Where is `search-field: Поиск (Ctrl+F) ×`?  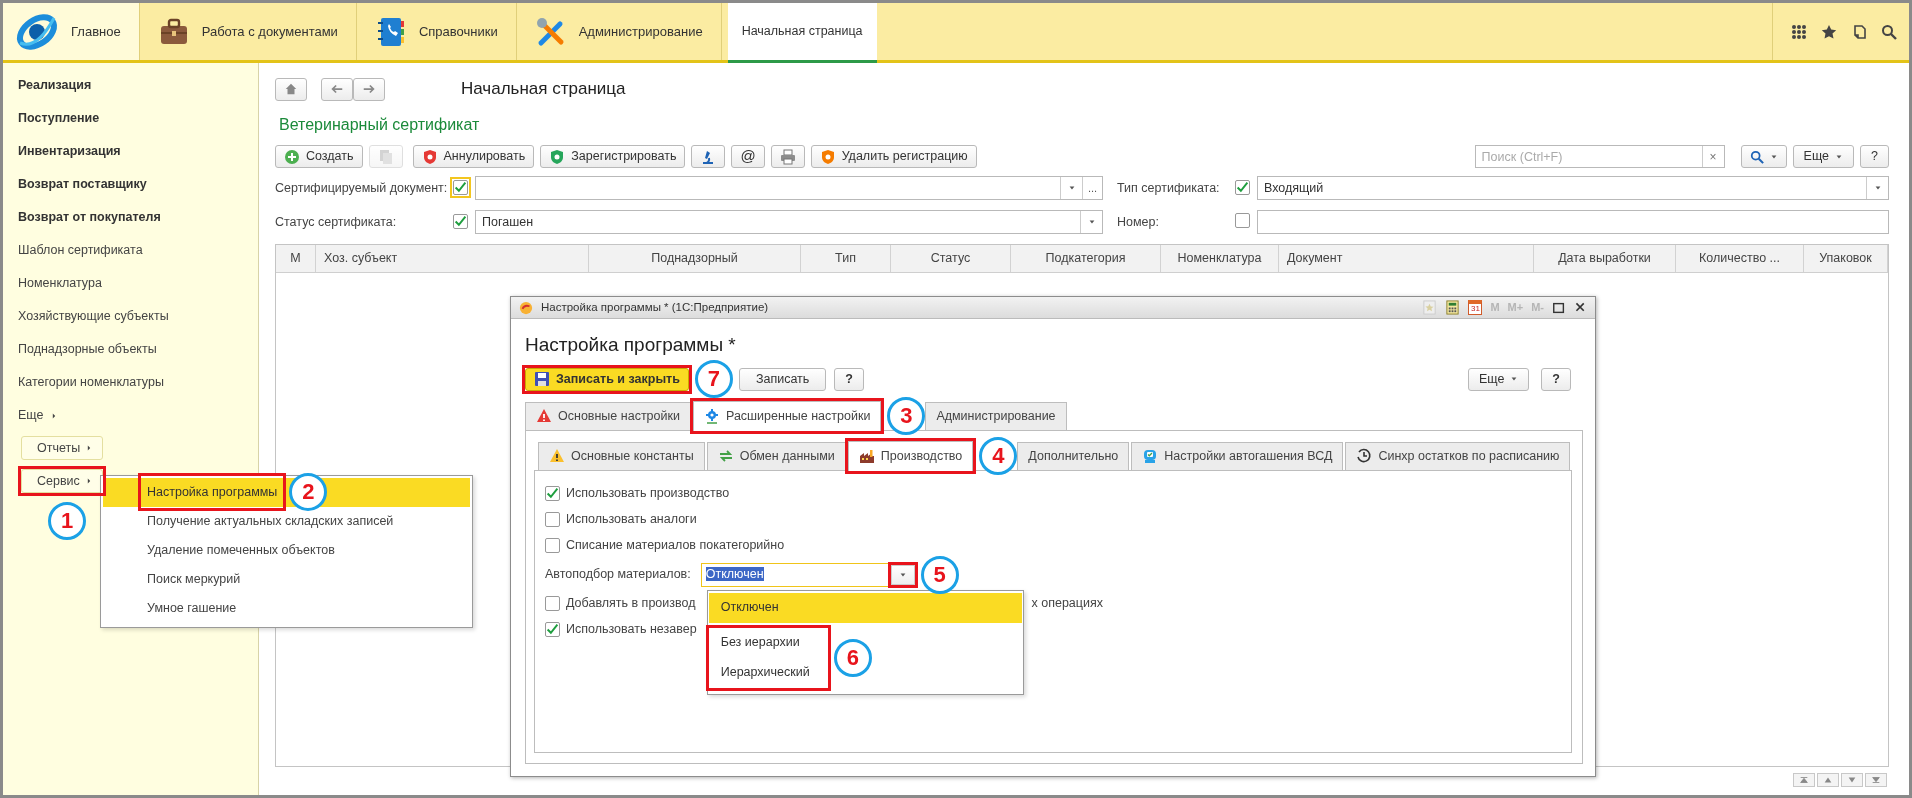
search-field: Поиск (Ctrl+F) × is located at coordinates (1599, 156).